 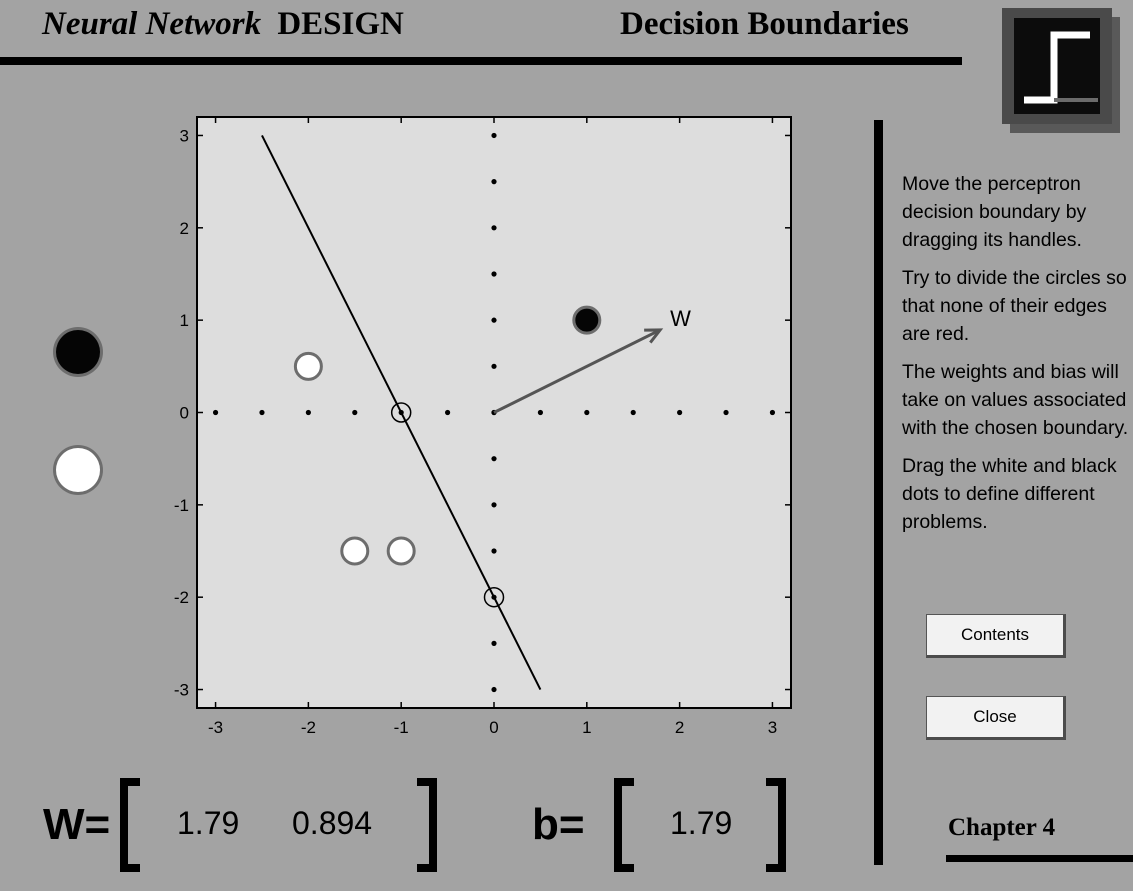 What do you see at coordinates (558, 824) in the screenshot?
I see `bias-label: b=` at bounding box center [558, 824].